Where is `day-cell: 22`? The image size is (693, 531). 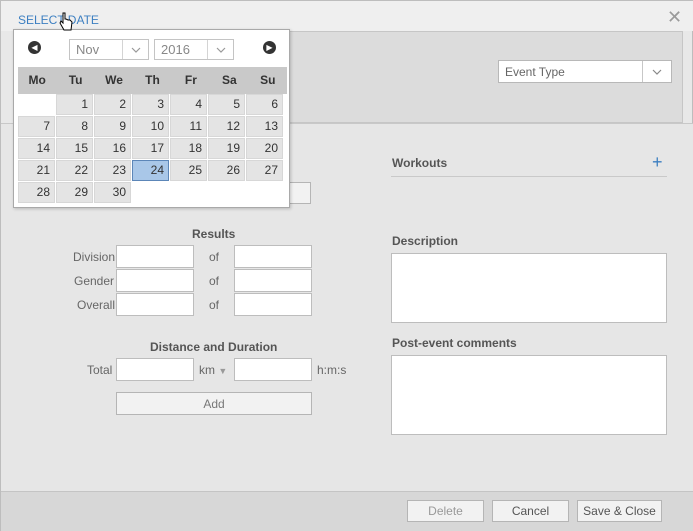
day-cell: 22 is located at coordinates (74, 170).